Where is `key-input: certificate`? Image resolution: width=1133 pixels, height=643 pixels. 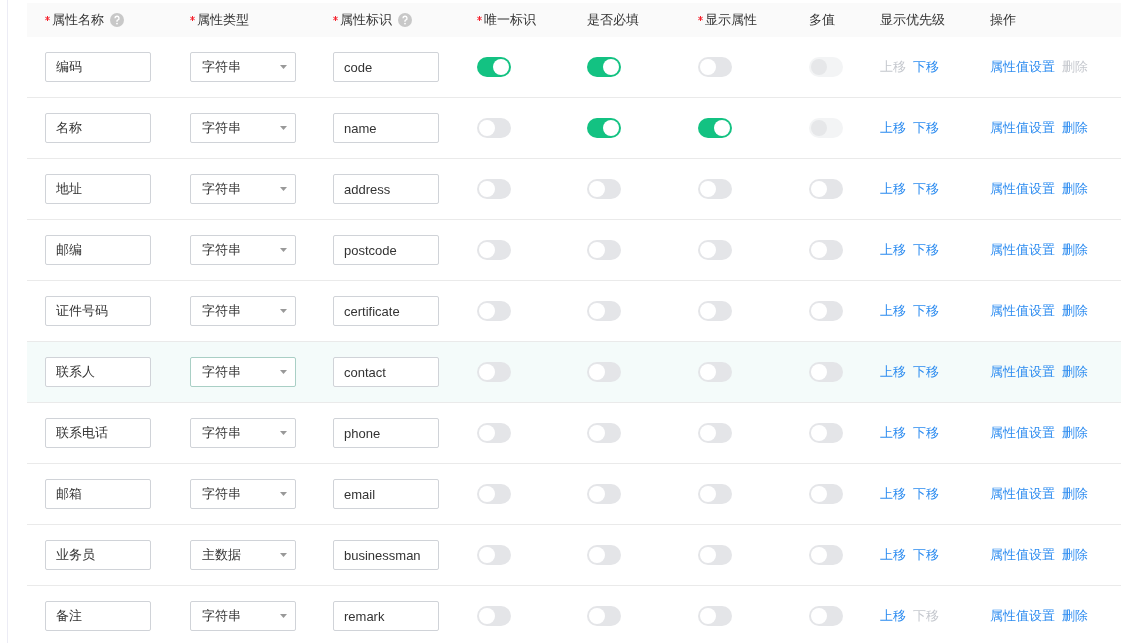 key-input: certificate is located at coordinates (386, 311).